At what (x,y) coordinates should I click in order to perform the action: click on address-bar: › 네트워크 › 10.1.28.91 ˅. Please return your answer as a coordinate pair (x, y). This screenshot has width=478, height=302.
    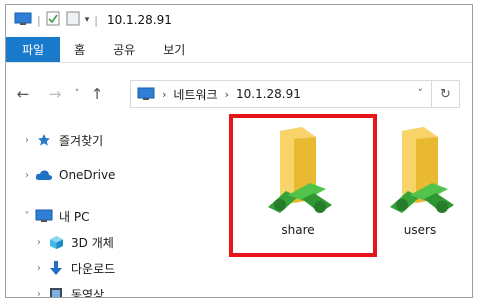
    Looking at the image, I should click on (281, 94).